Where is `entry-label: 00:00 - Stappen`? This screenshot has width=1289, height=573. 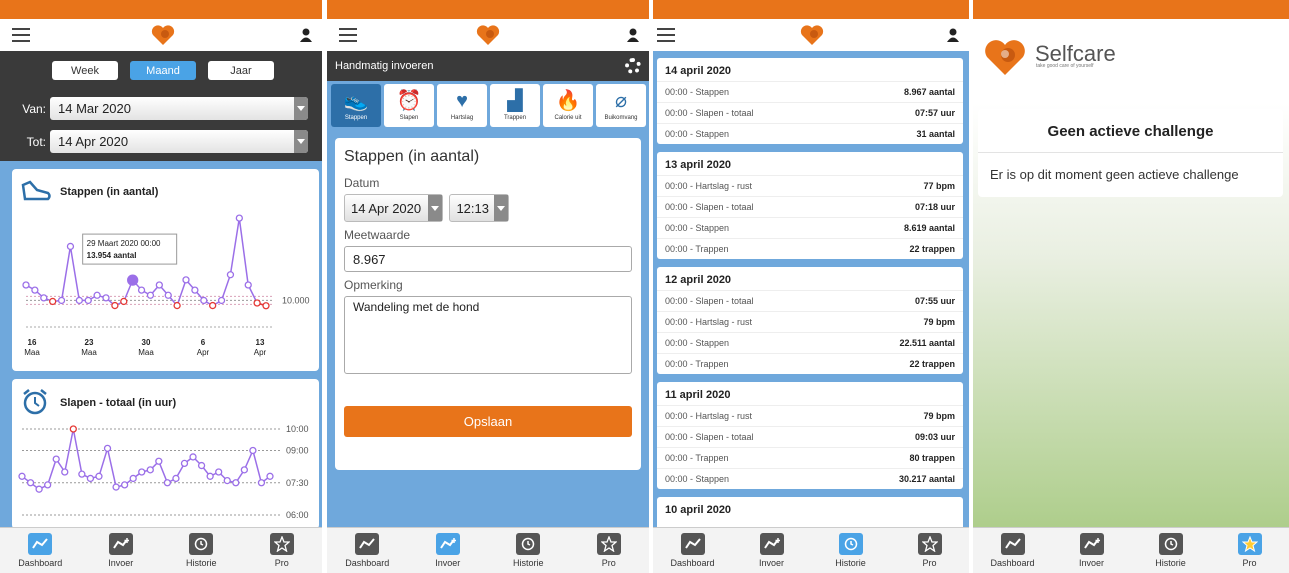 entry-label: 00:00 - Stappen is located at coordinates (697, 92).